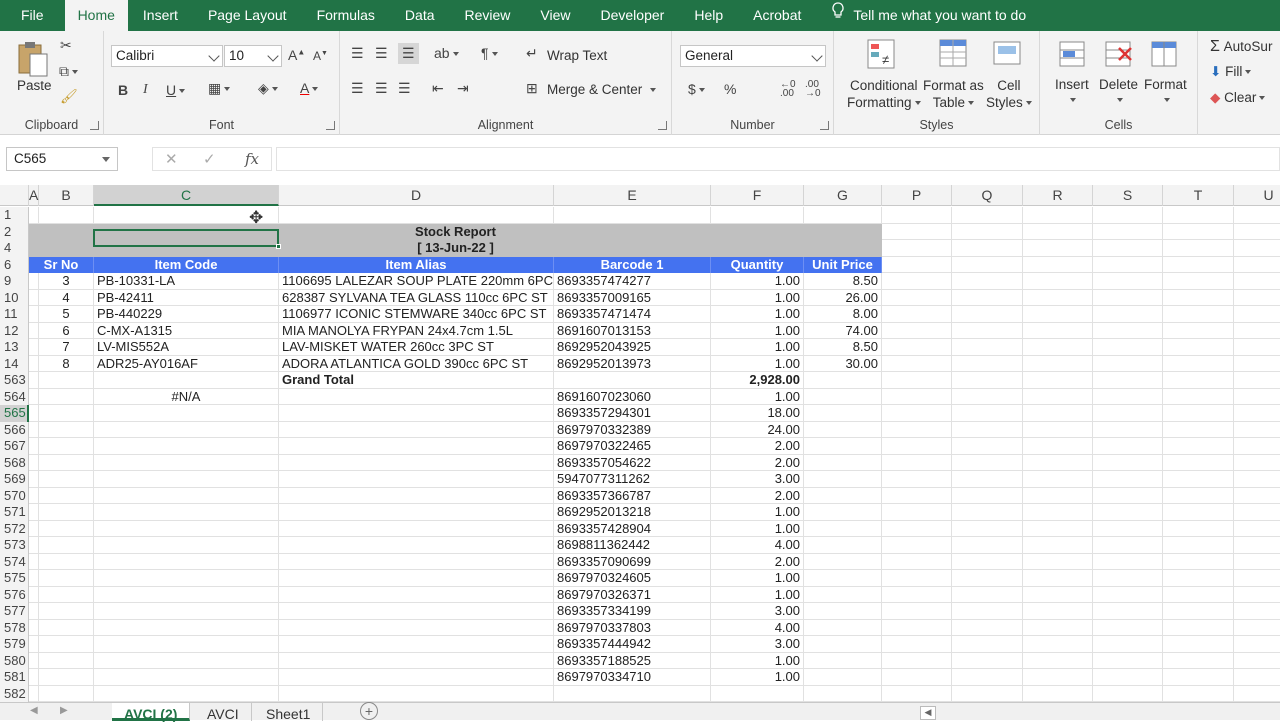 This screenshot has height=725, width=1280. What do you see at coordinates (488, 15) in the screenshot?
I see `tab-review: Review` at bounding box center [488, 15].